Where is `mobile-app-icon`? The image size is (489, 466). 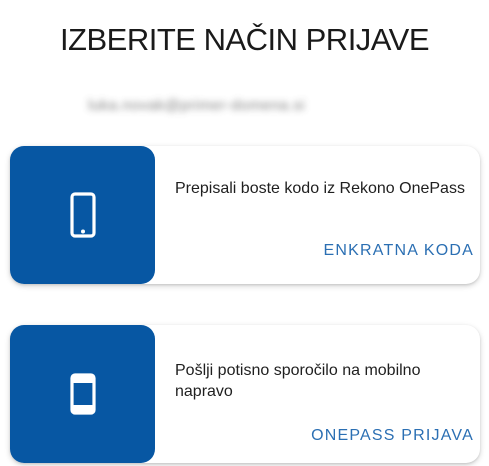
mobile-app-icon is located at coordinates (82, 394).